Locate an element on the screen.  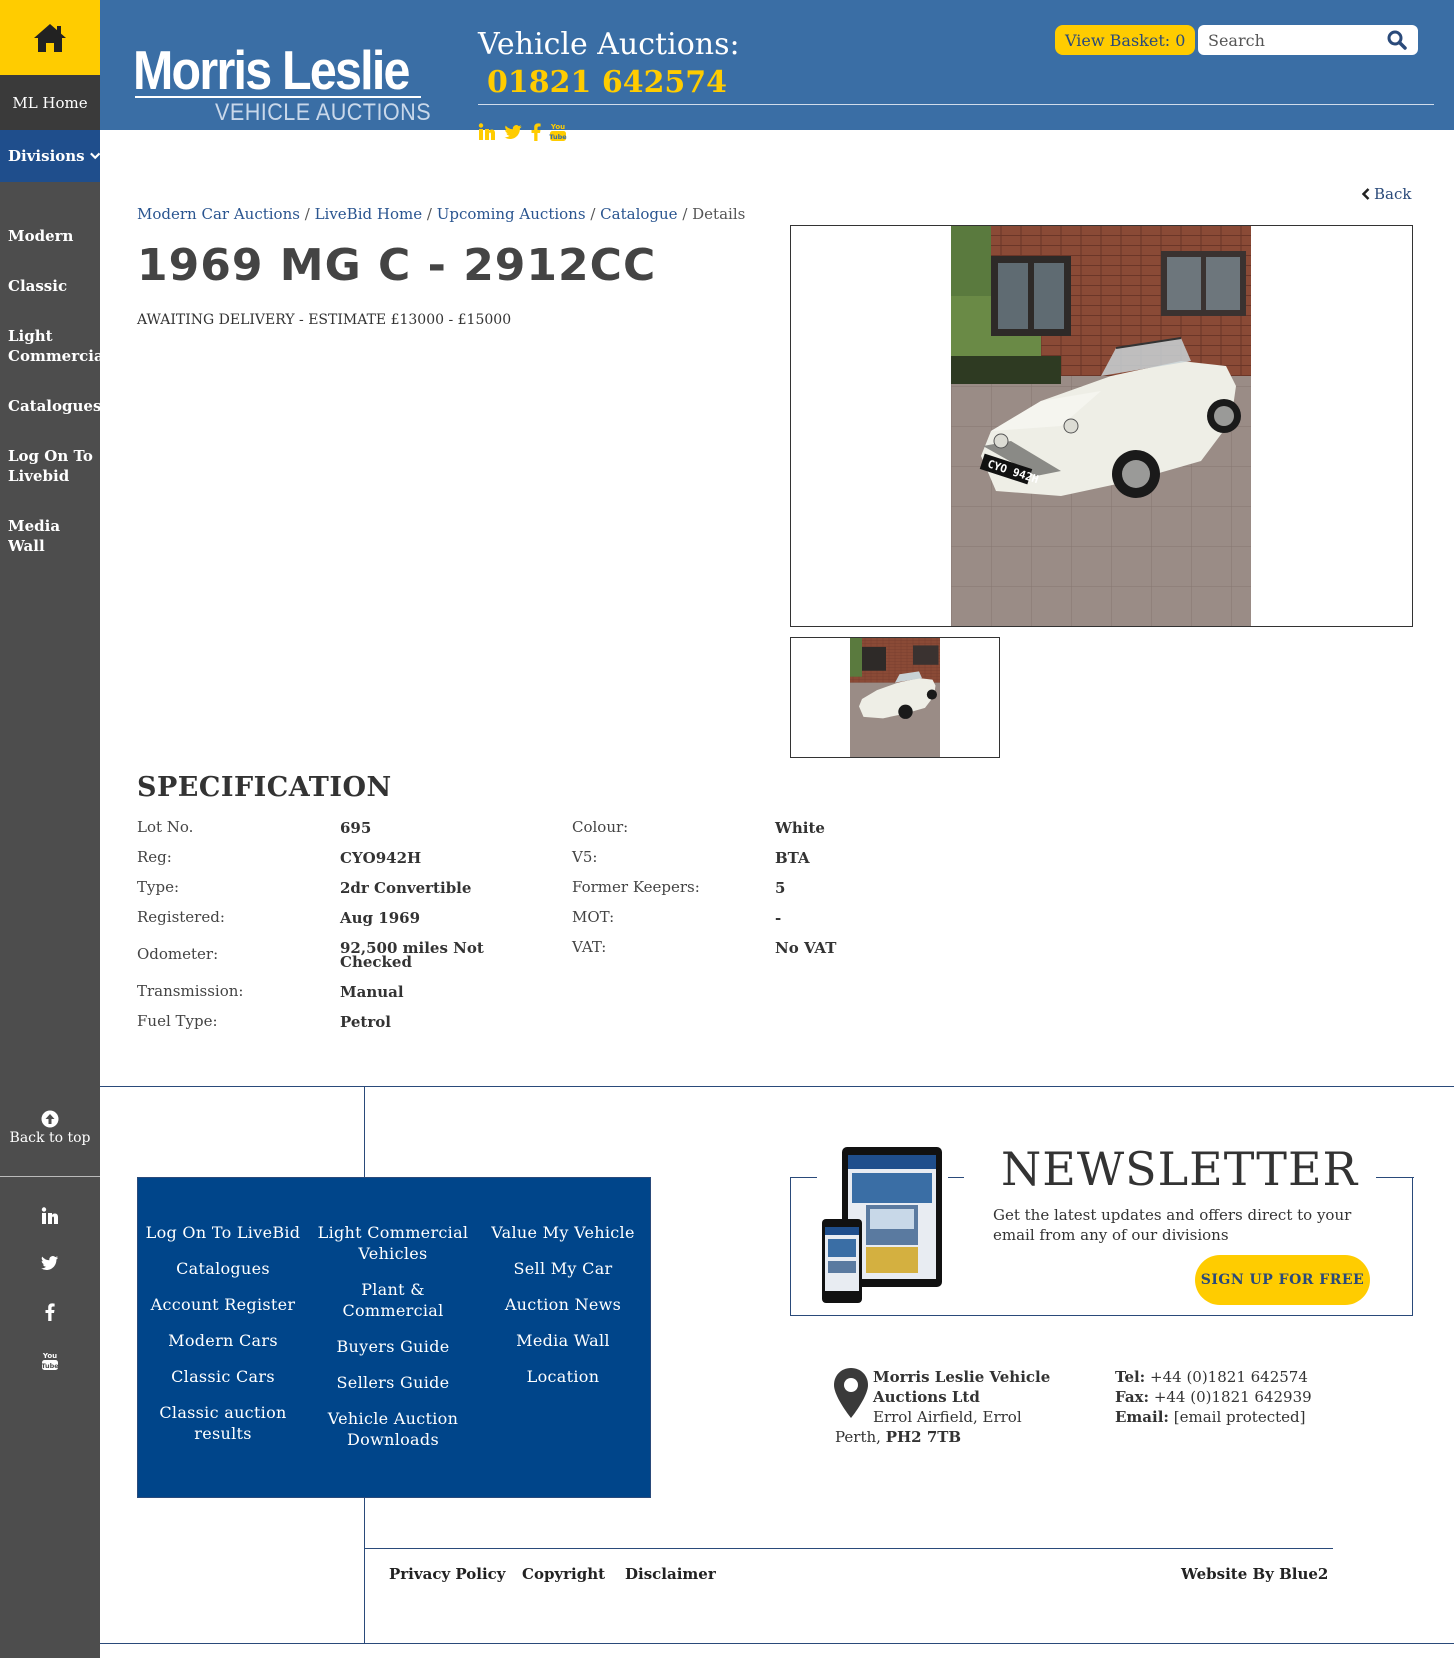
auction-title: Vehicle Auctions: is located at coordinates (609, 44).